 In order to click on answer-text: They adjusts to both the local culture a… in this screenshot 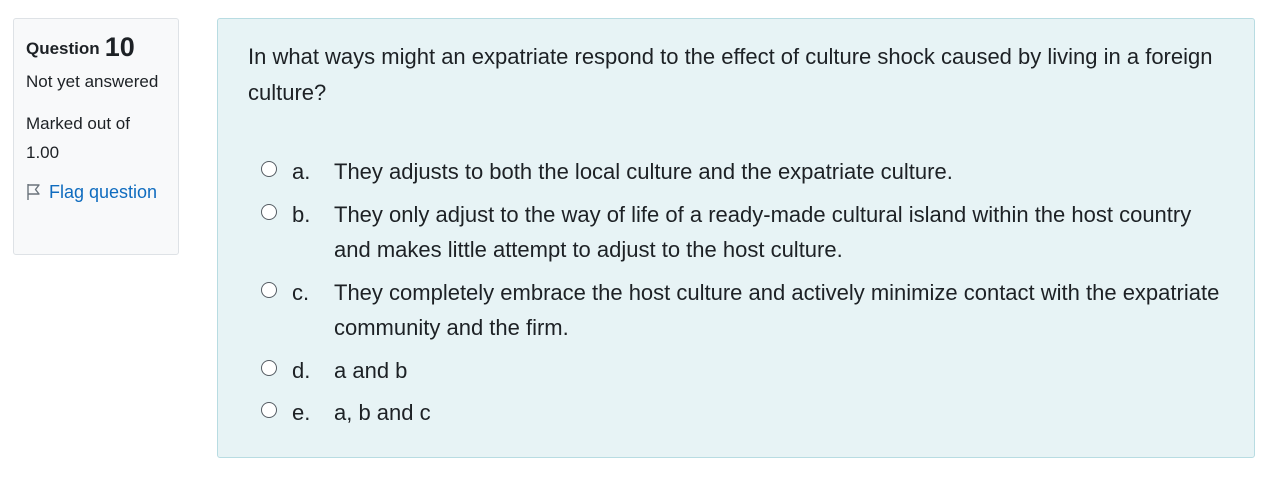, I will do `click(777, 172)`.